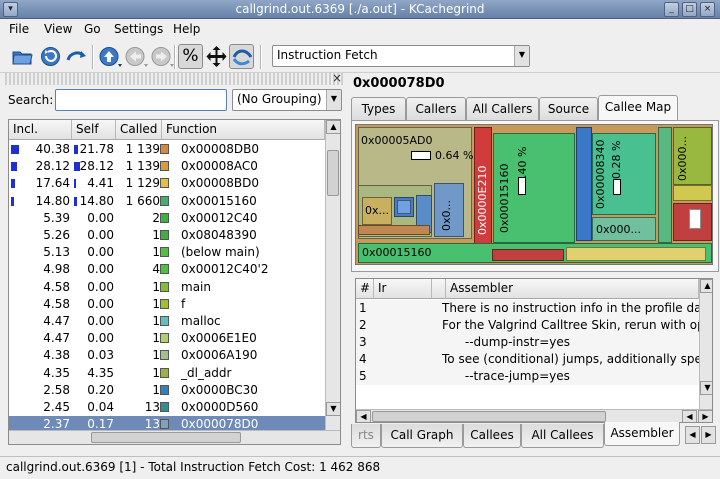 The image size is (720, 479). Describe the element at coordinates (216, 56) in the screenshot. I see `move-arrows-icon` at that location.